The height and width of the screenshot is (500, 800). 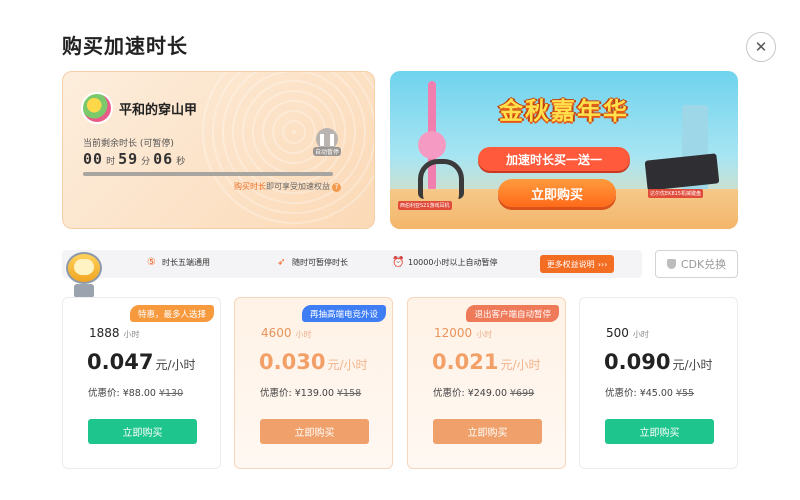 What do you see at coordinates (557, 193) in the screenshot?
I see `banner-buy-button: 立即购买` at bounding box center [557, 193].